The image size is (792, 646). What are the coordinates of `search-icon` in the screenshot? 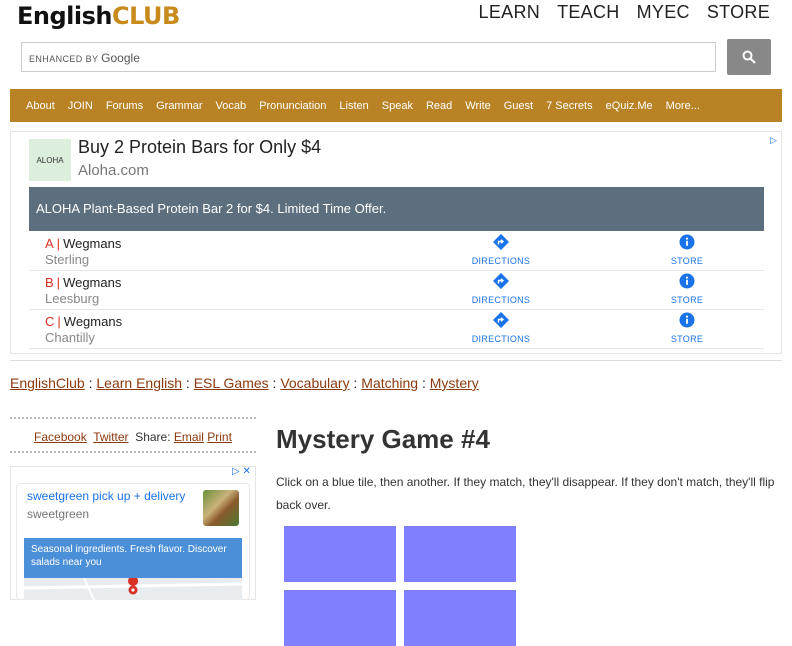 It's located at (749, 57).